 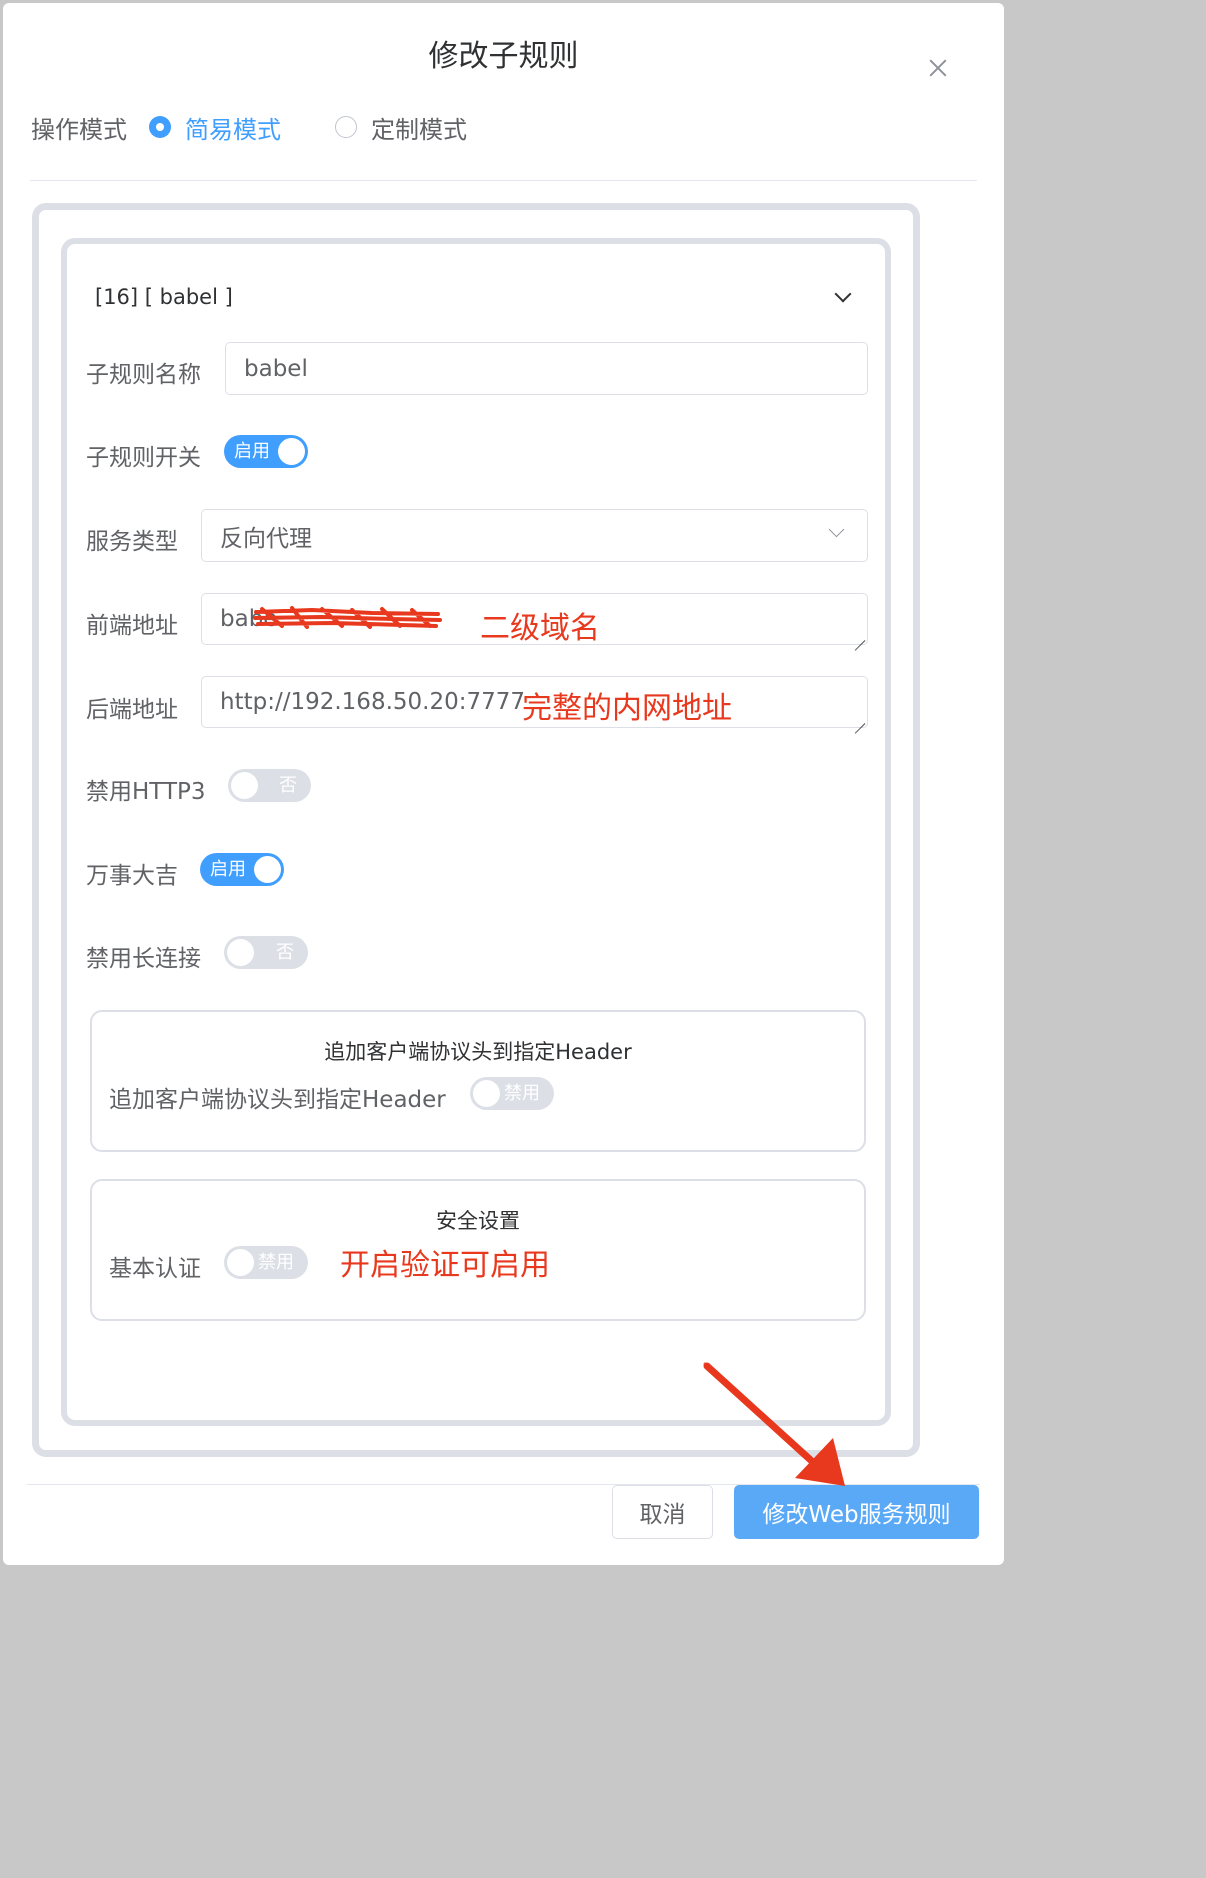 What do you see at coordinates (160, 127) in the screenshot?
I see `radio-checked-icon` at bounding box center [160, 127].